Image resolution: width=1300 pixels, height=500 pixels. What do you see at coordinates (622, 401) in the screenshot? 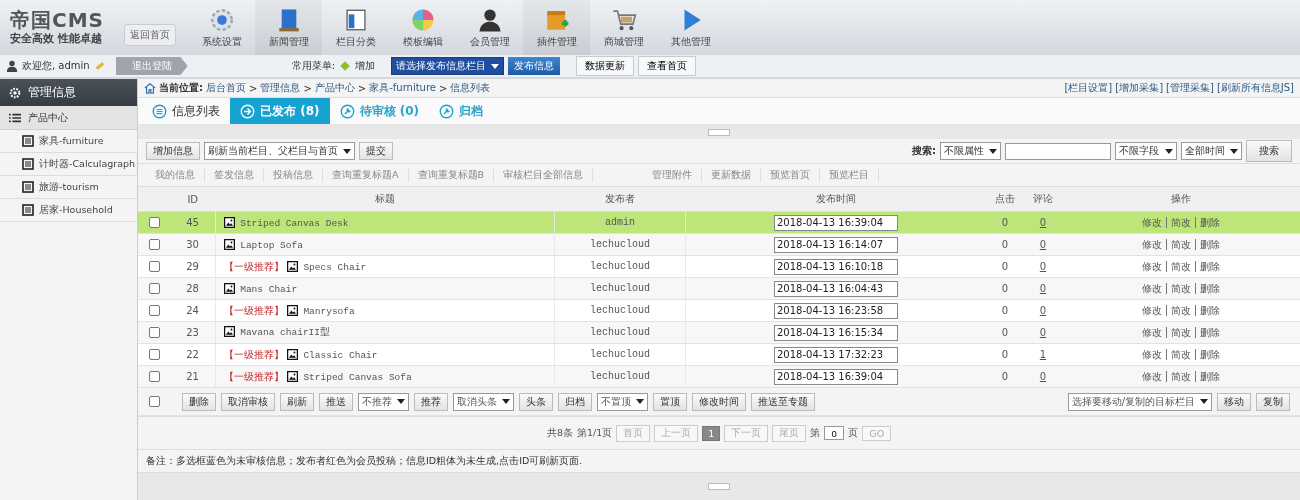
I see `bulk-action-select: 不置顶` at bounding box center [622, 401].